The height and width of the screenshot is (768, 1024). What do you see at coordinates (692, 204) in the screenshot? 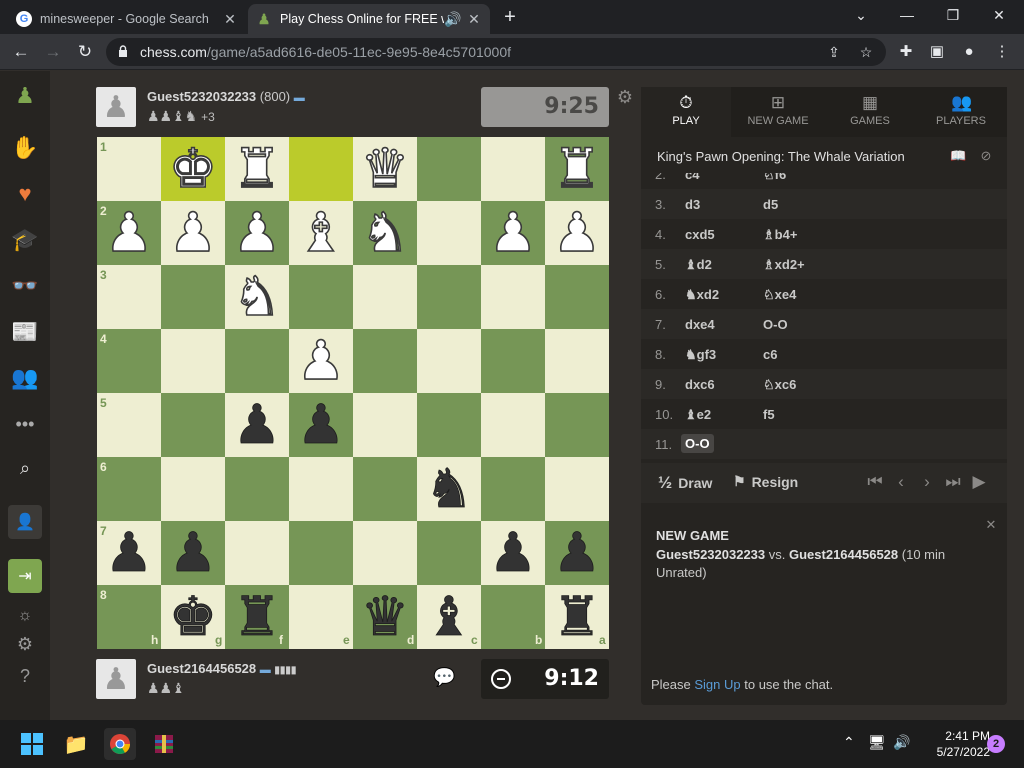
I see `white-move: d3` at bounding box center [692, 204].